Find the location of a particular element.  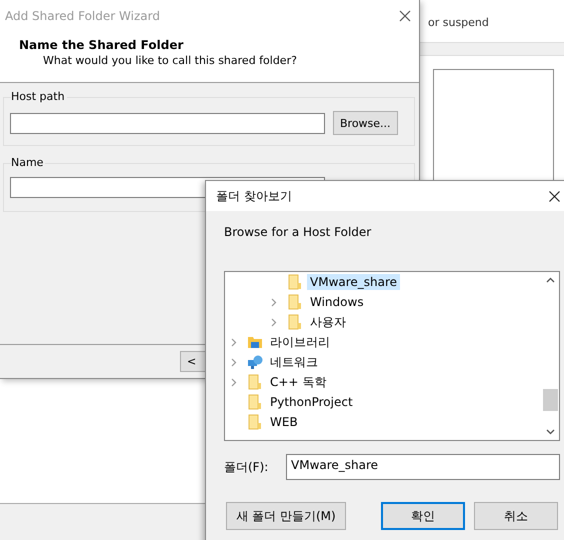

tree-item: 네트워크 is located at coordinates (294, 362).